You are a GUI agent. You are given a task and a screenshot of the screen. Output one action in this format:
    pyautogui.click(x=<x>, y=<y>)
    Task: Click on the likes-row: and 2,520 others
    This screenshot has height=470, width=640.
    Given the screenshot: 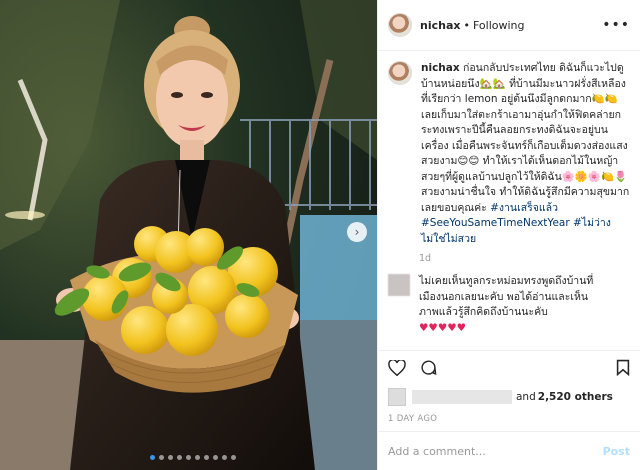 What is the action you would take?
    pyautogui.click(x=509, y=397)
    